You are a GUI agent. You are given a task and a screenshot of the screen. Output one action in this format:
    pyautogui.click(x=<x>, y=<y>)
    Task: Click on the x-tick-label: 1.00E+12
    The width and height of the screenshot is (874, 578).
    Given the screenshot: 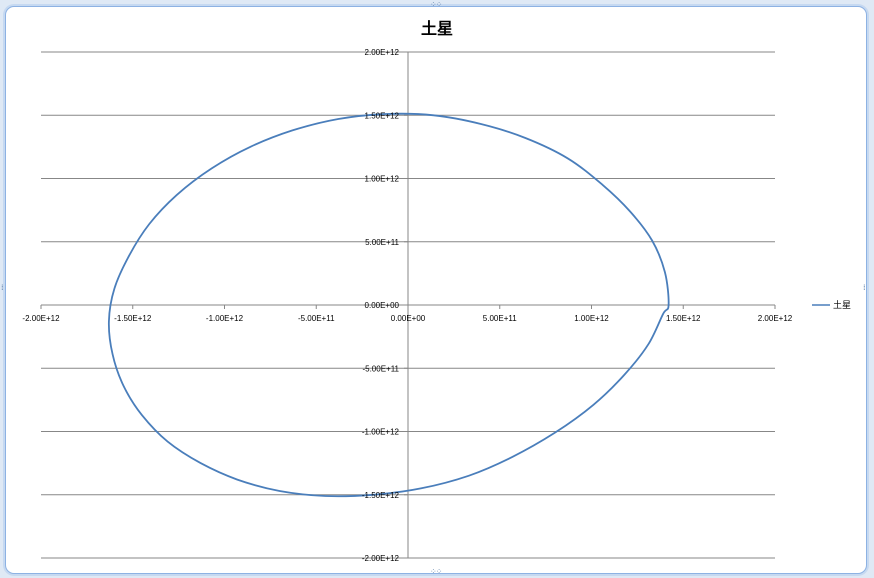 What is the action you would take?
    pyautogui.click(x=591, y=318)
    